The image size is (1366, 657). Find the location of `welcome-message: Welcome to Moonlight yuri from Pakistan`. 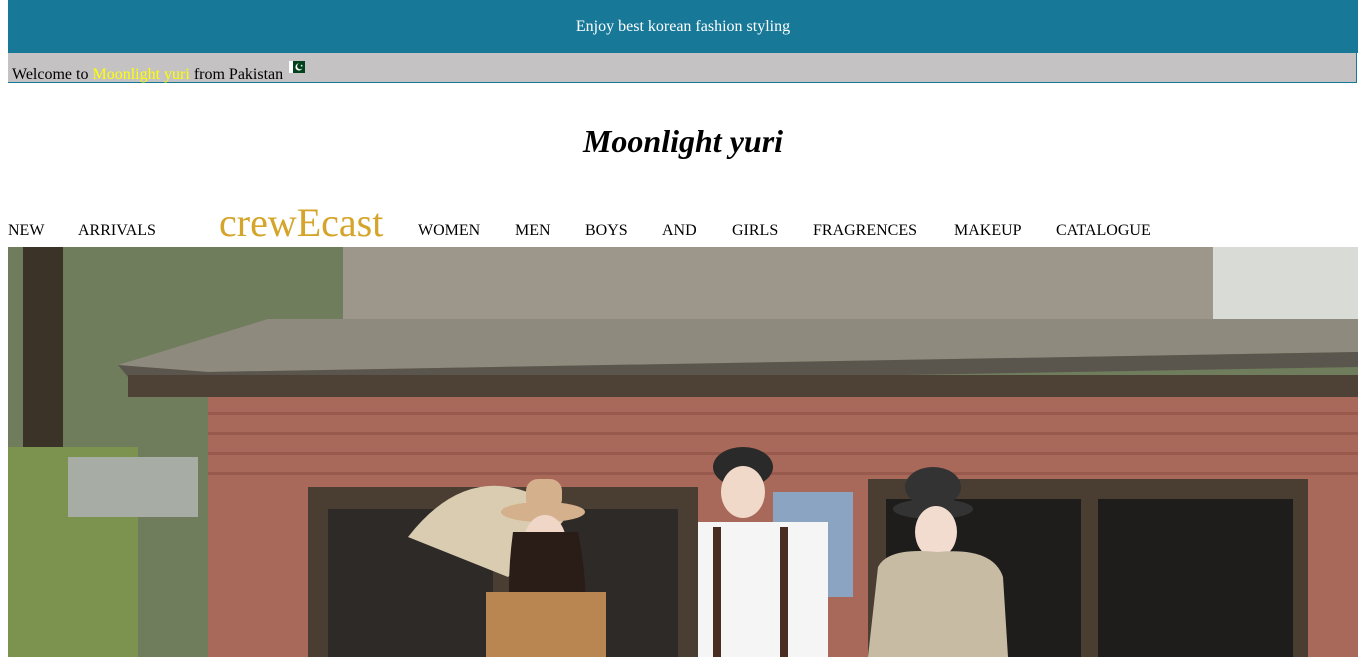

welcome-message: Welcome to Moonlight yuri from Pakistan is located at coordinates (159, 72).